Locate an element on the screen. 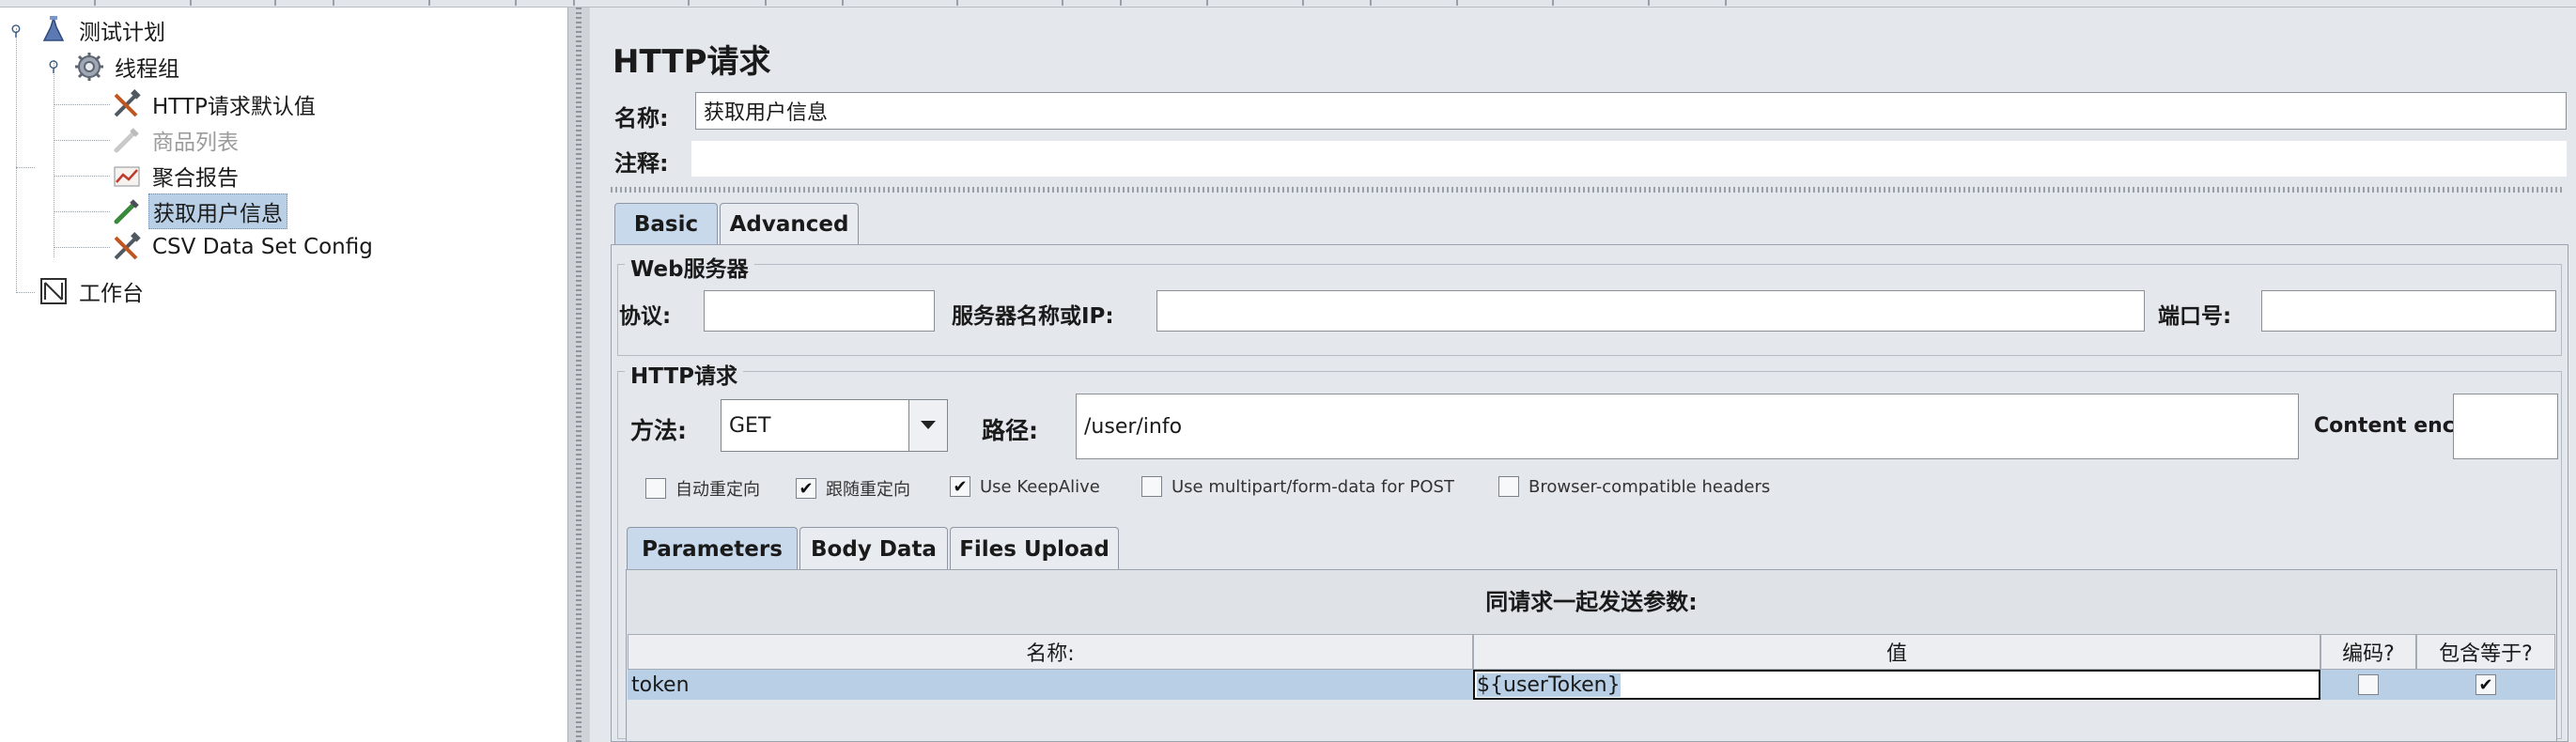 This screenshot has height=742, width=2576. tree-item-thread-group: 线程组 is located at coordinates (128, 67).